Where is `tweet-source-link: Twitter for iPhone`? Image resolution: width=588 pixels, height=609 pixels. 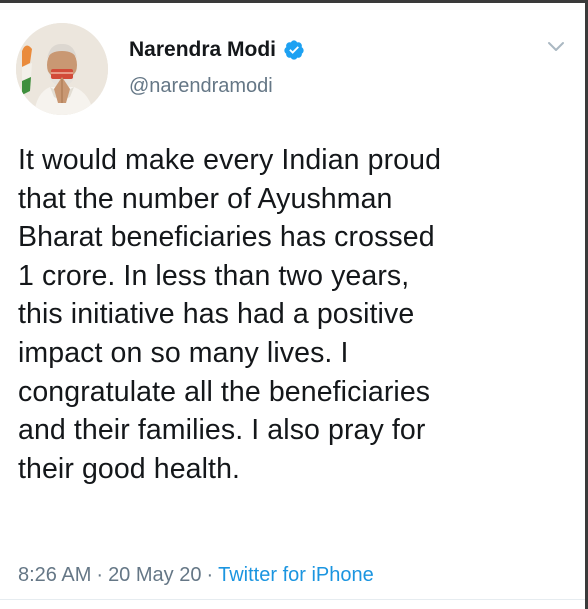 tweet-source-link: Twitter for iPhone is located at coordinates (296, 575).